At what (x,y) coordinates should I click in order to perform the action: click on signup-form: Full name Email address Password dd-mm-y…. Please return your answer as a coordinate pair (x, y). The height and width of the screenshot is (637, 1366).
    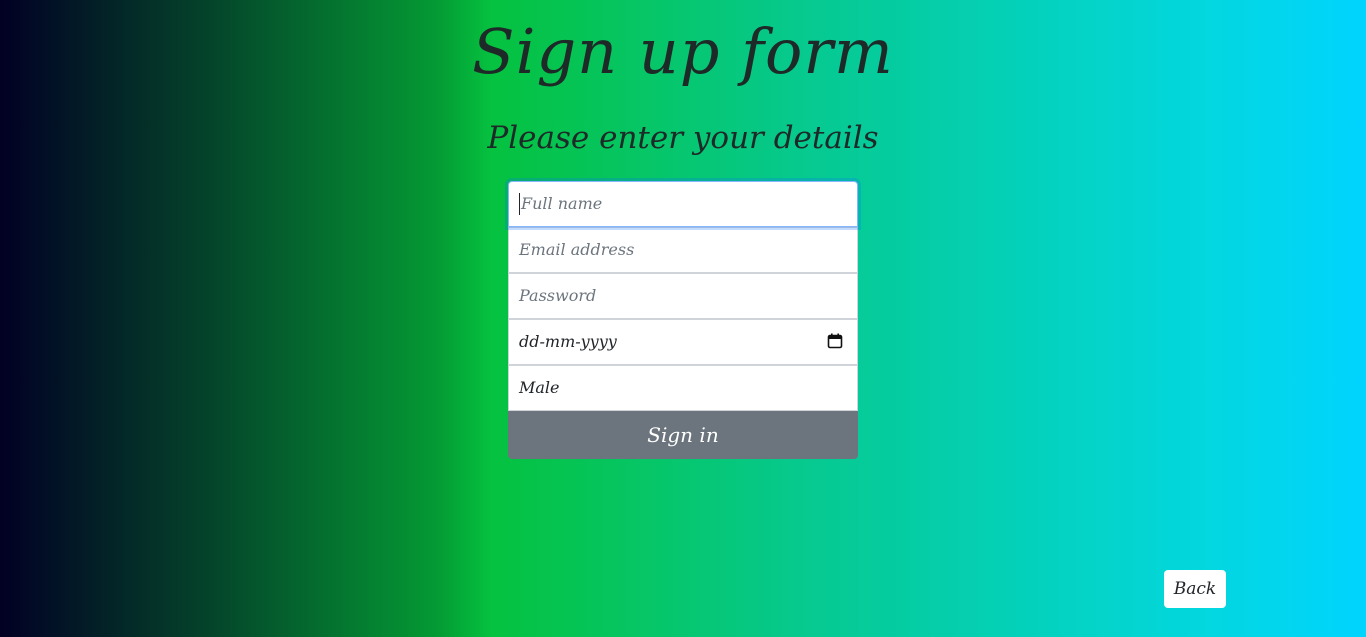
    Looking at the image, I should click on (683, 320).